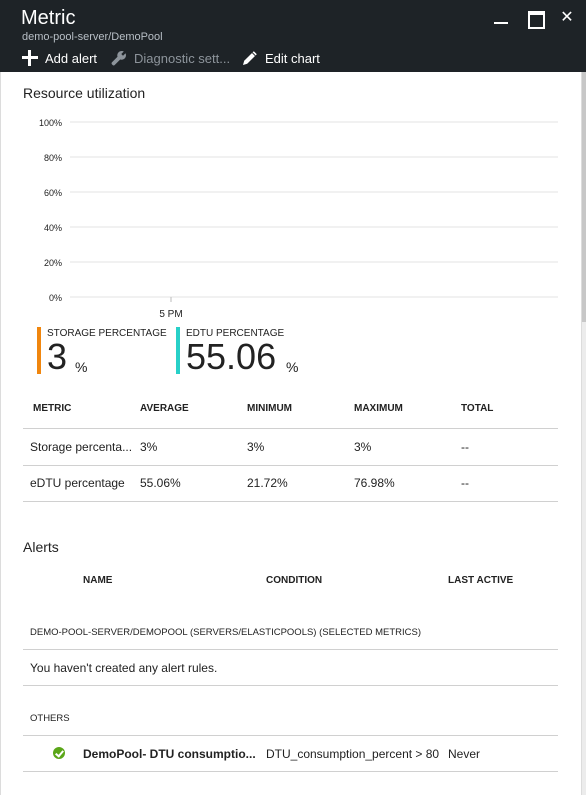 Image resolution: width=586 pixels, height=795 pixels. What do you see at coordinates (353, 754) in the screenshot?
I see `alert-condition-cell: DTU_consumption_percent > 80` at bounding box center [353, 754].